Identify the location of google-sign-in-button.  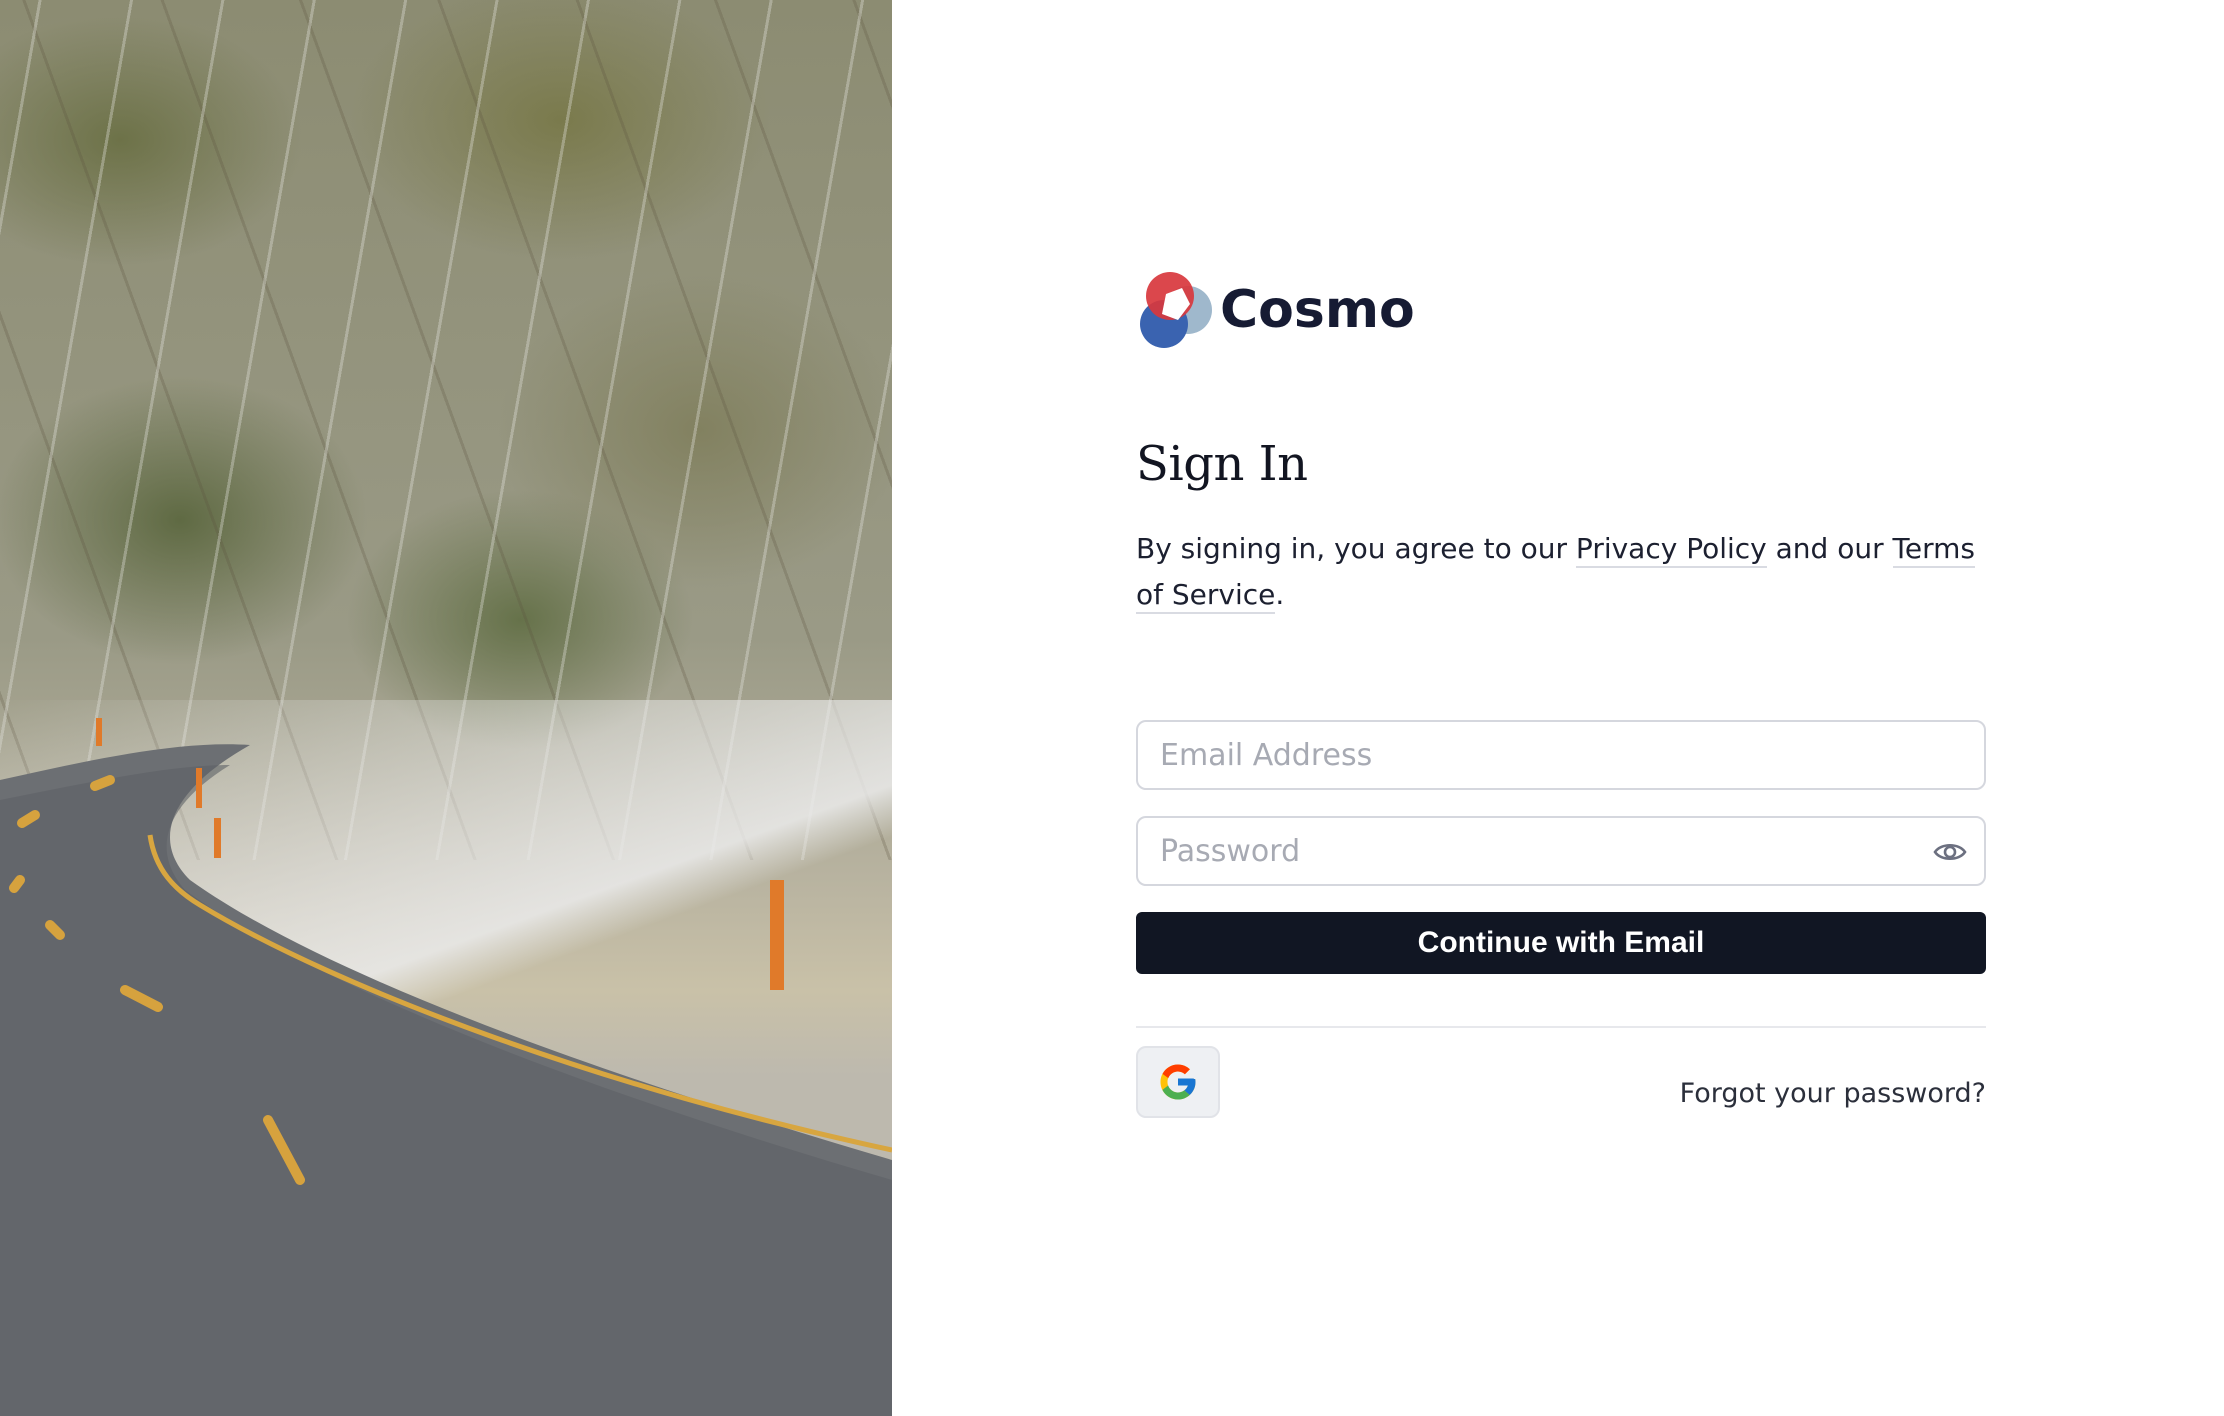
(1178, 1082).